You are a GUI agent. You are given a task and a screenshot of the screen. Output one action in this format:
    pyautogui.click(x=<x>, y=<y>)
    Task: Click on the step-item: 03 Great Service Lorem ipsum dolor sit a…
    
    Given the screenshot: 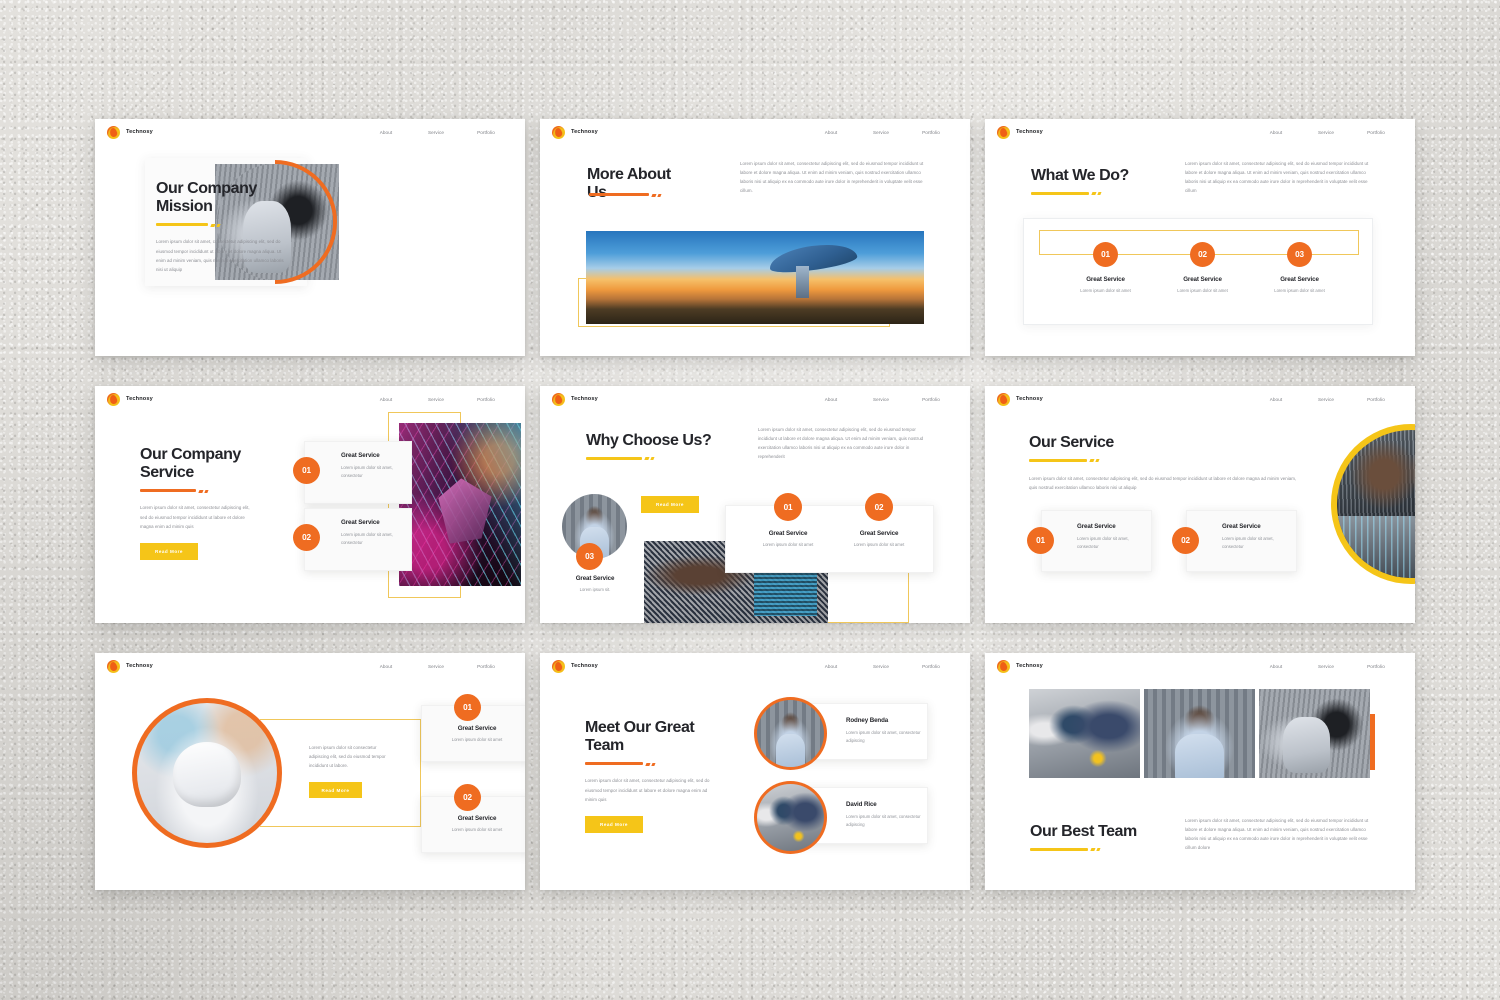 What is the action you would take?
    pyautogui.click(x=1299, y=268)
    